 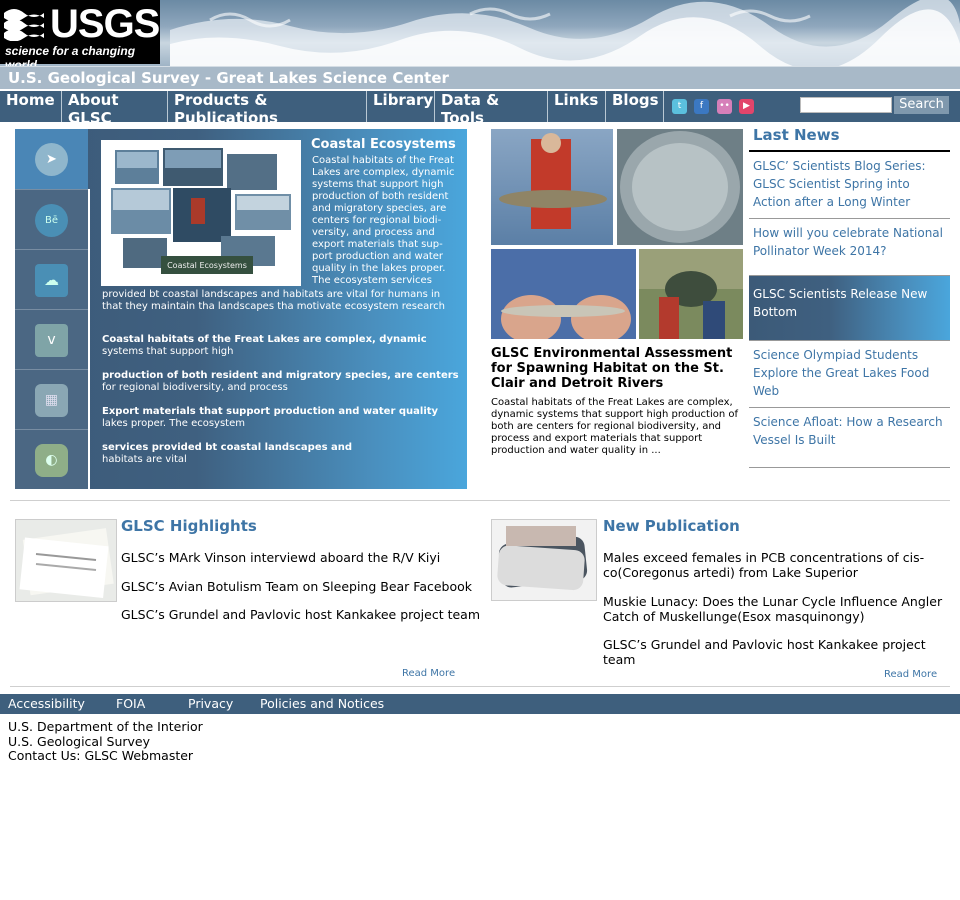 I want to click on cloud-icon: ☁, so click(x=51, y=280).